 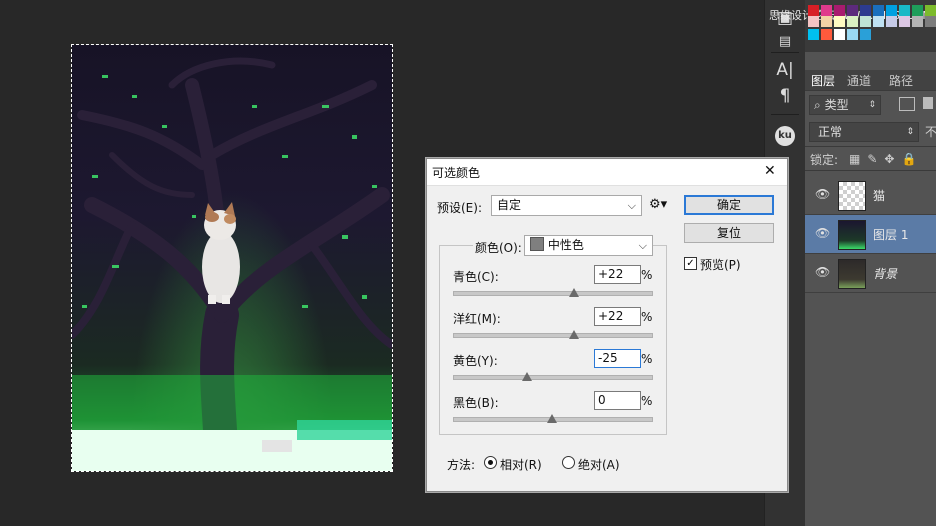 What do you see at coordinates (859, 81) in the screenshot?
I see `tab-channels: 通道` at bounding box center [859, 81].